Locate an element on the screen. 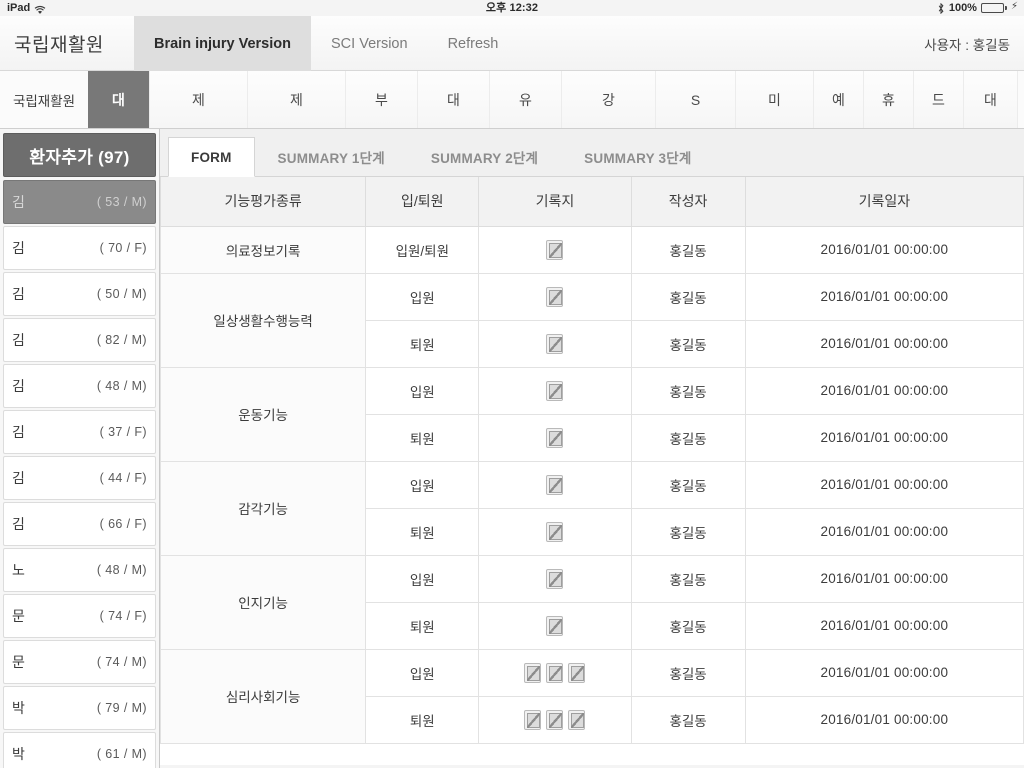 This screenshot has width=1024, height=768. secondary-nav-item-3: 부 is located at coordinates (382, 99).